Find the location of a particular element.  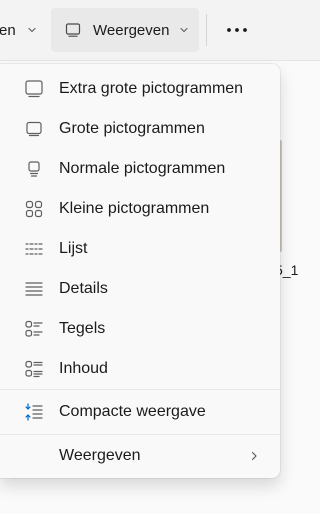

menu-item-label: Compacte weergave is located at coordinates (132, 411).